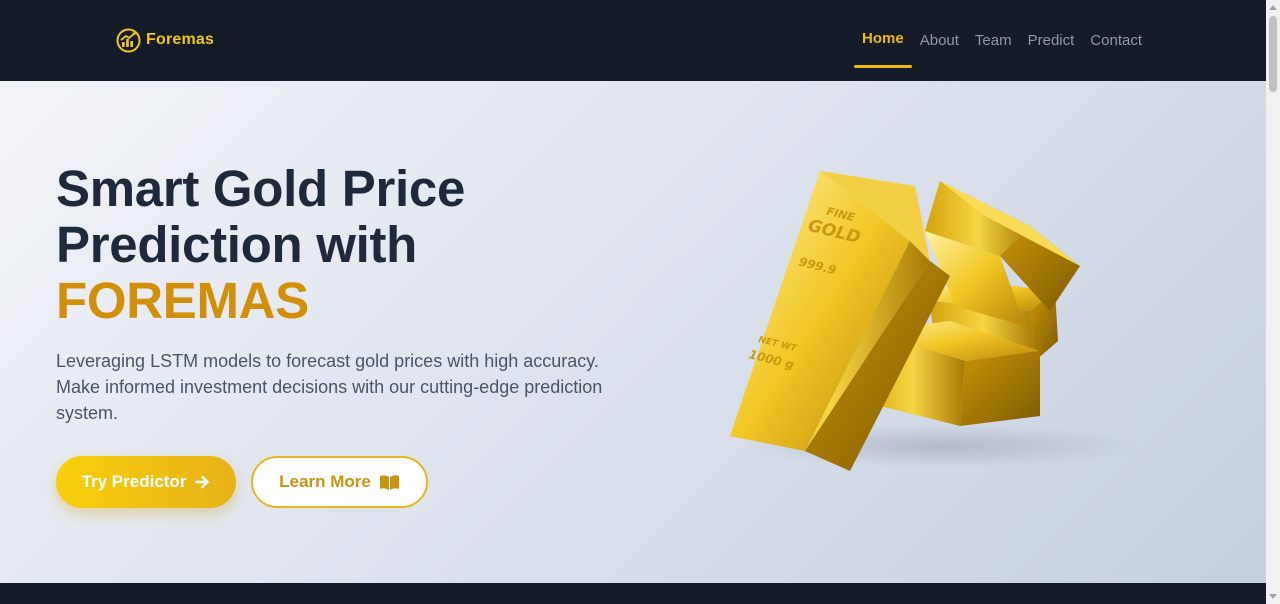  I want to click on page-scrollbar, so click(1273, 302).